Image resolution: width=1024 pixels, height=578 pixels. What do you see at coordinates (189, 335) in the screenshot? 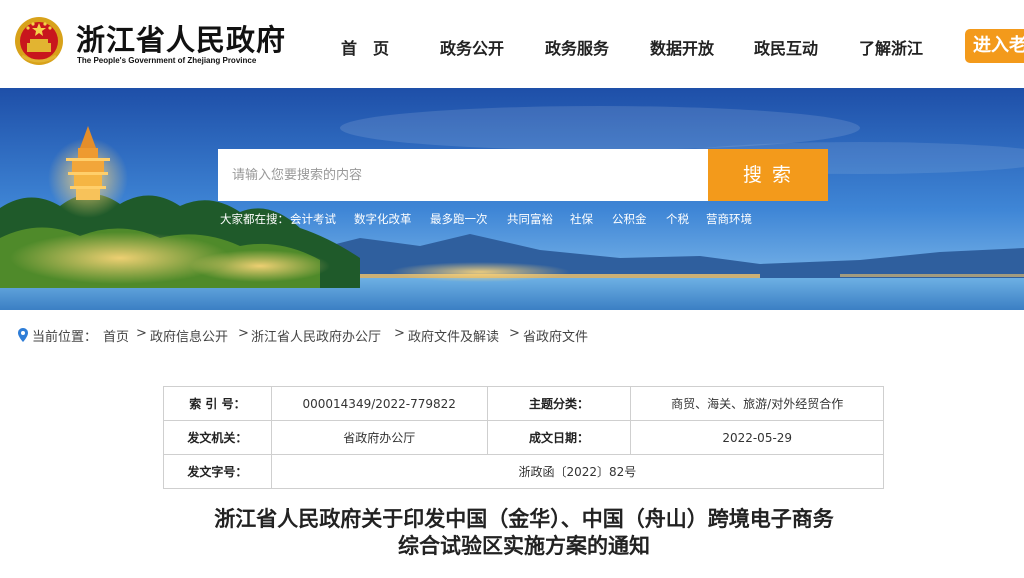
I see `breadcrumb-item-info-disclosure: 政府信息公开` at bounding box center [189, 335].